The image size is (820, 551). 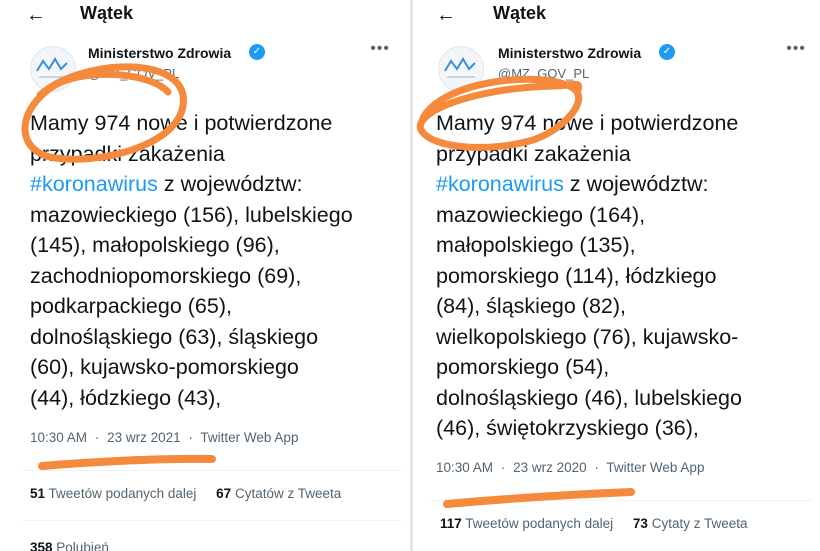 What do you see at coordinates (550, 467) in the screenshot?
I see `tweet-date: 23 wrz 2020` at bounding box center [550, 467].